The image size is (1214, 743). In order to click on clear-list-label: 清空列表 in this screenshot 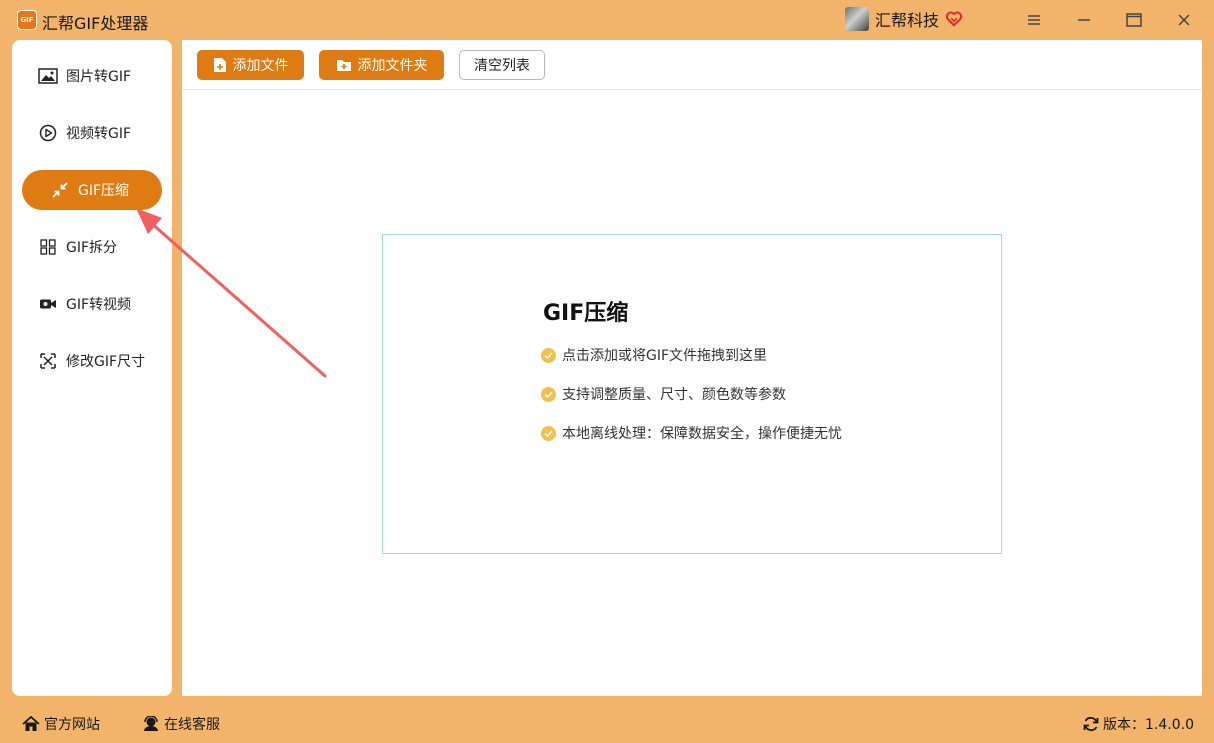, I will do `click(502, 66)`.